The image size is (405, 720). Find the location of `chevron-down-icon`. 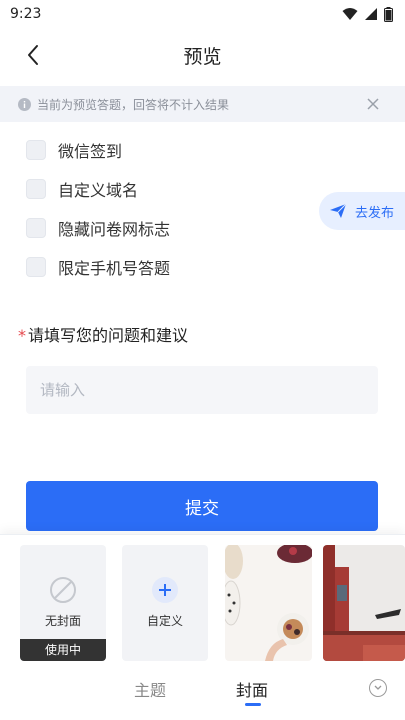

chevron-down-icon is located at coordinates (378, 687).